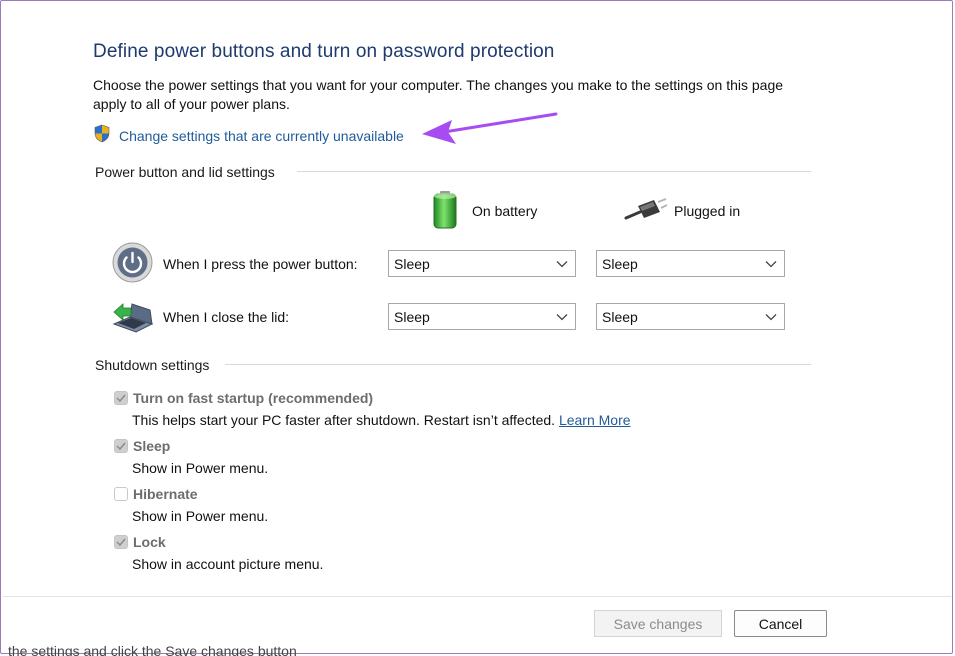 This screenshot has height=656, width=955. Describe the element at coordinates (707, 211) in the screenshot. I see `plugged-in-header: Plugged in` at that location.